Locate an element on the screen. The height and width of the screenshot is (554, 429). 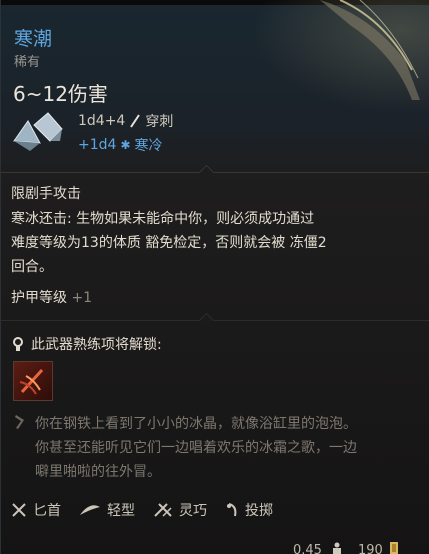
weapon-properties: 匕首 轻型 灵巧 投掷 is located at coordinates (151, 510).